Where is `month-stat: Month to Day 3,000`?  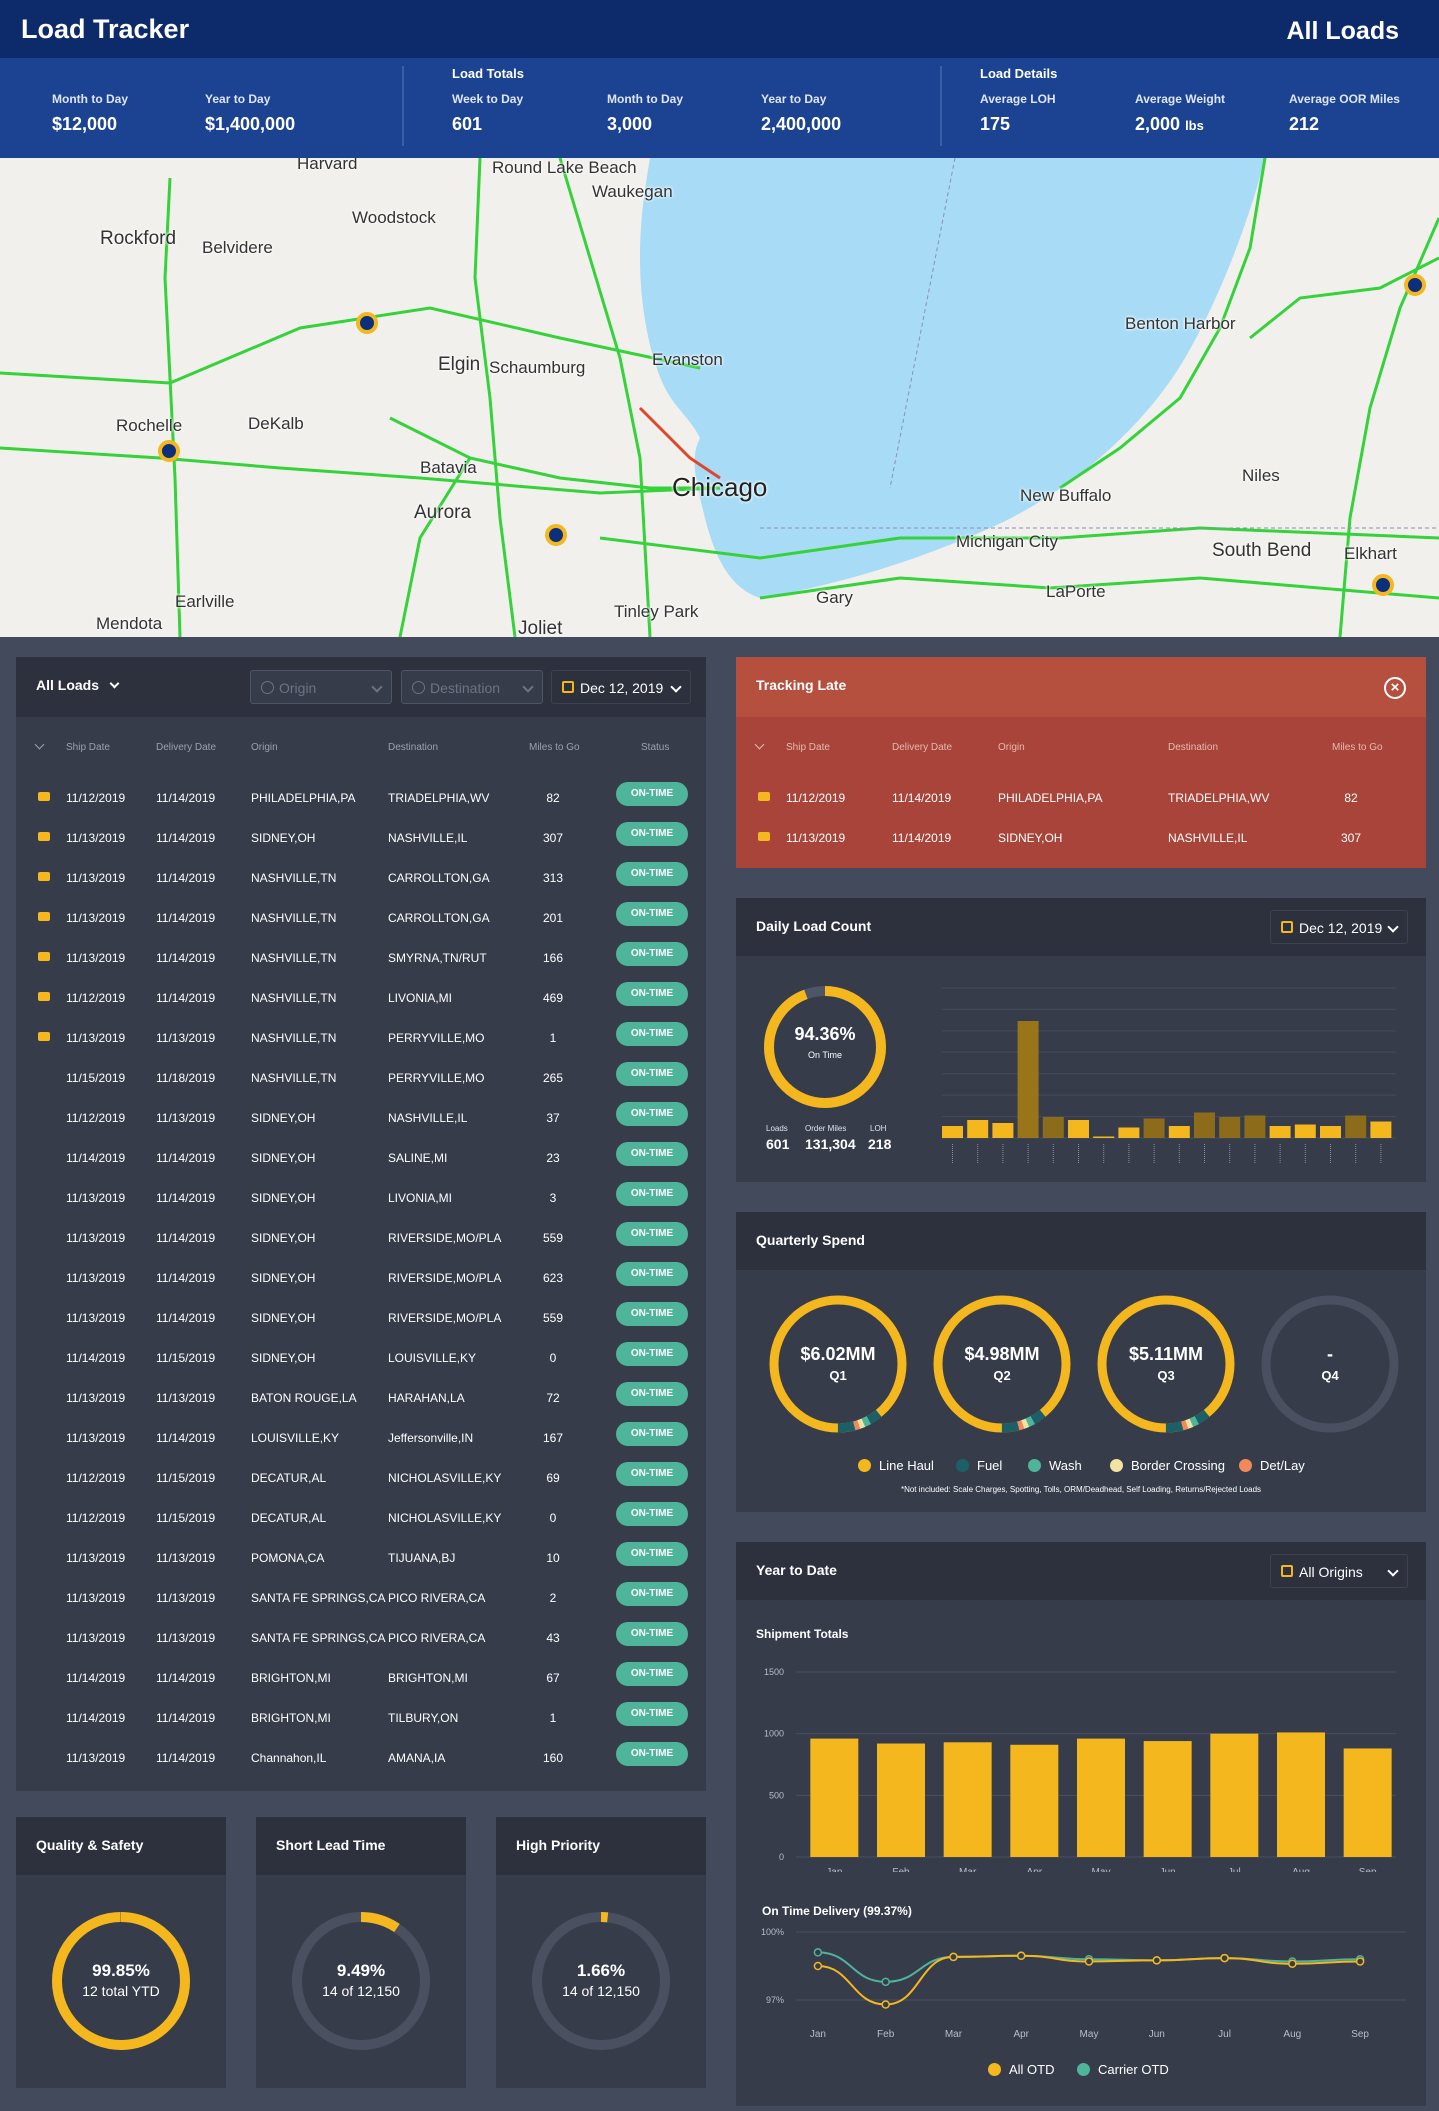 month-stat: Month to Day 3,000 is located at coordinates (645, 113).